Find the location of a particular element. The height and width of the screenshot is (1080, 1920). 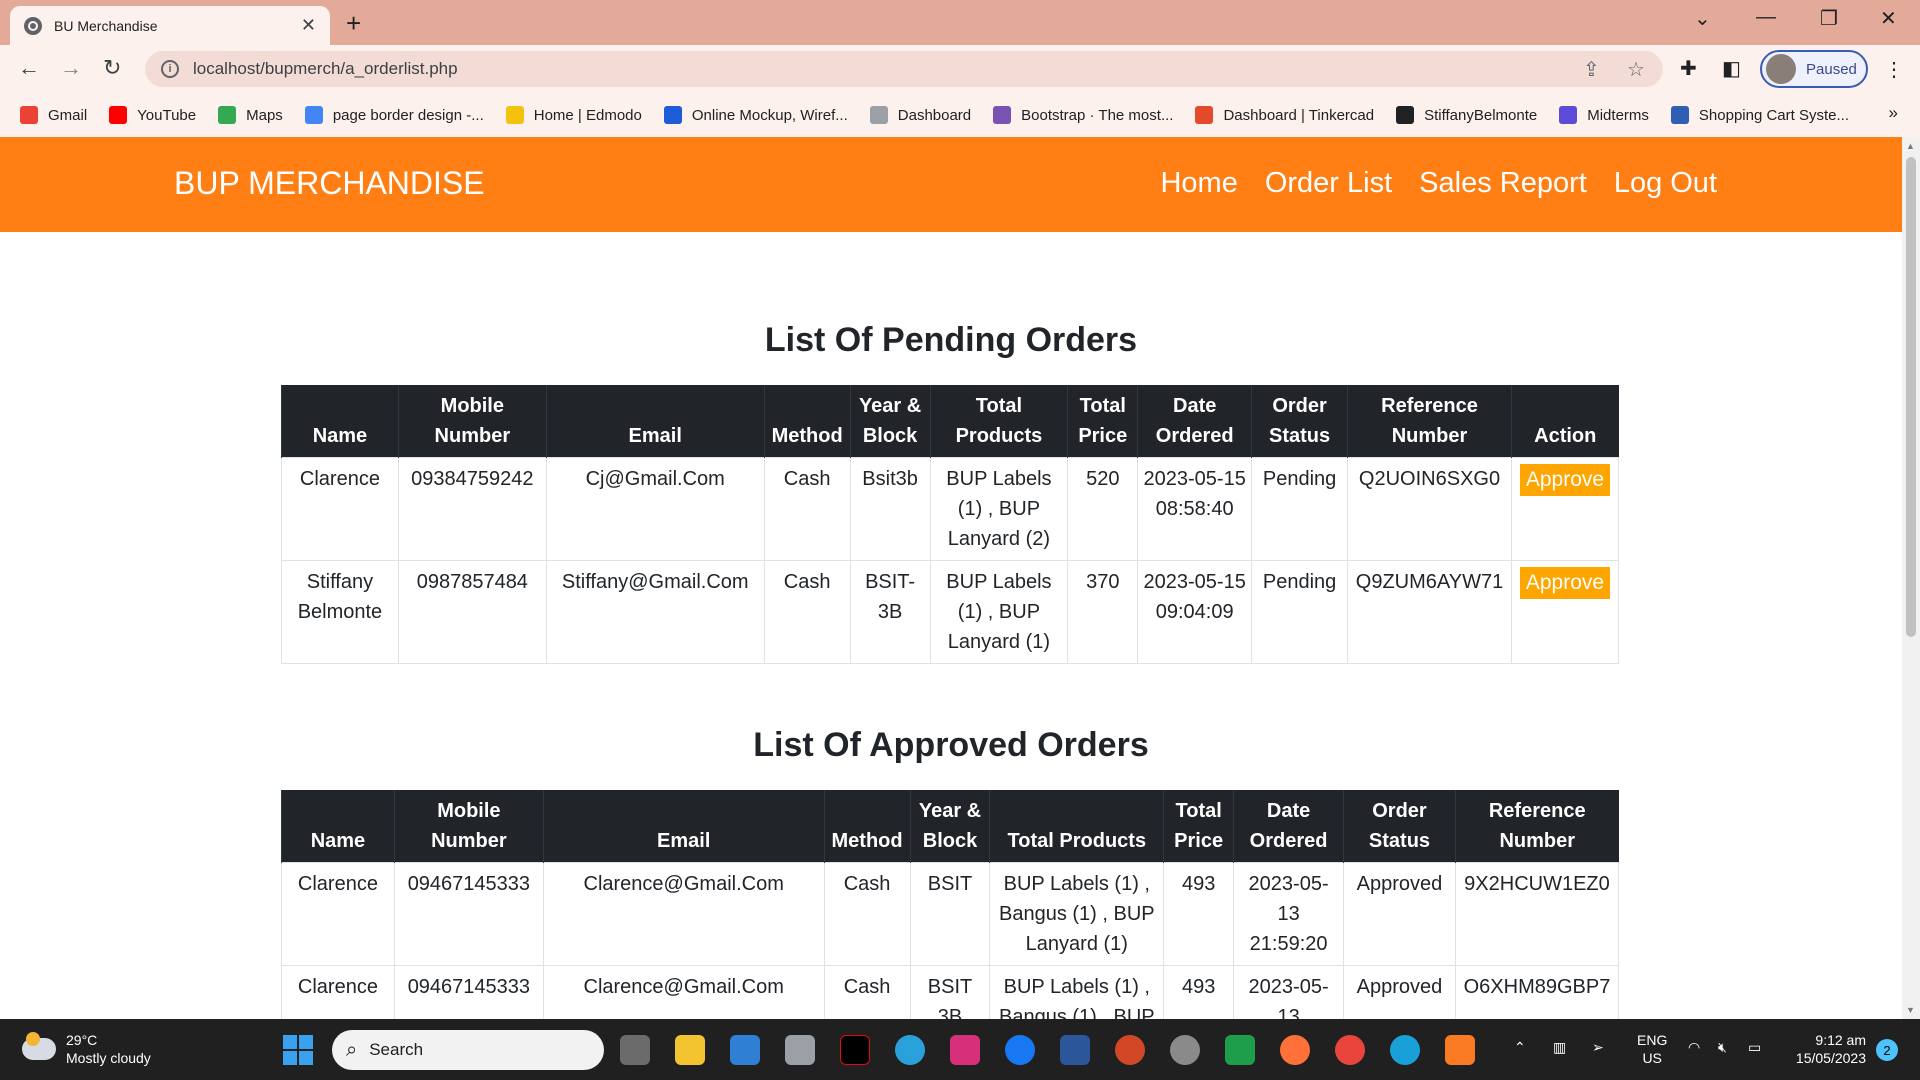

bookmark-youtube: YouTube is located at coordinates (152, 115).